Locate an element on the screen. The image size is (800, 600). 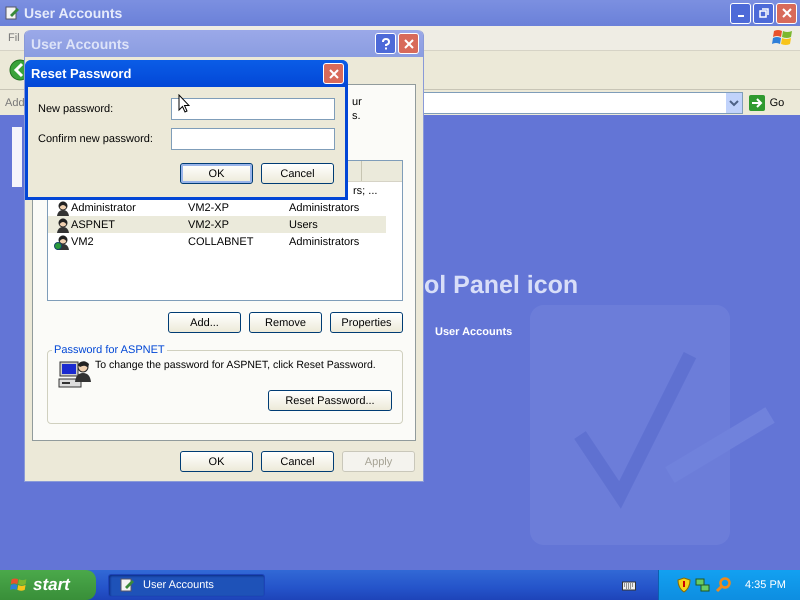
intro-text: s. is located at coordinates (356, 116).